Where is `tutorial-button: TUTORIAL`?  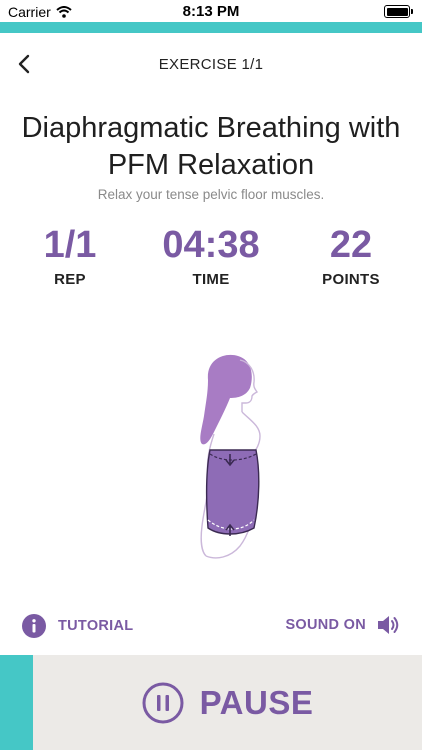 tutorial-button: TUTORIAL is located at coordinates (77, 626).